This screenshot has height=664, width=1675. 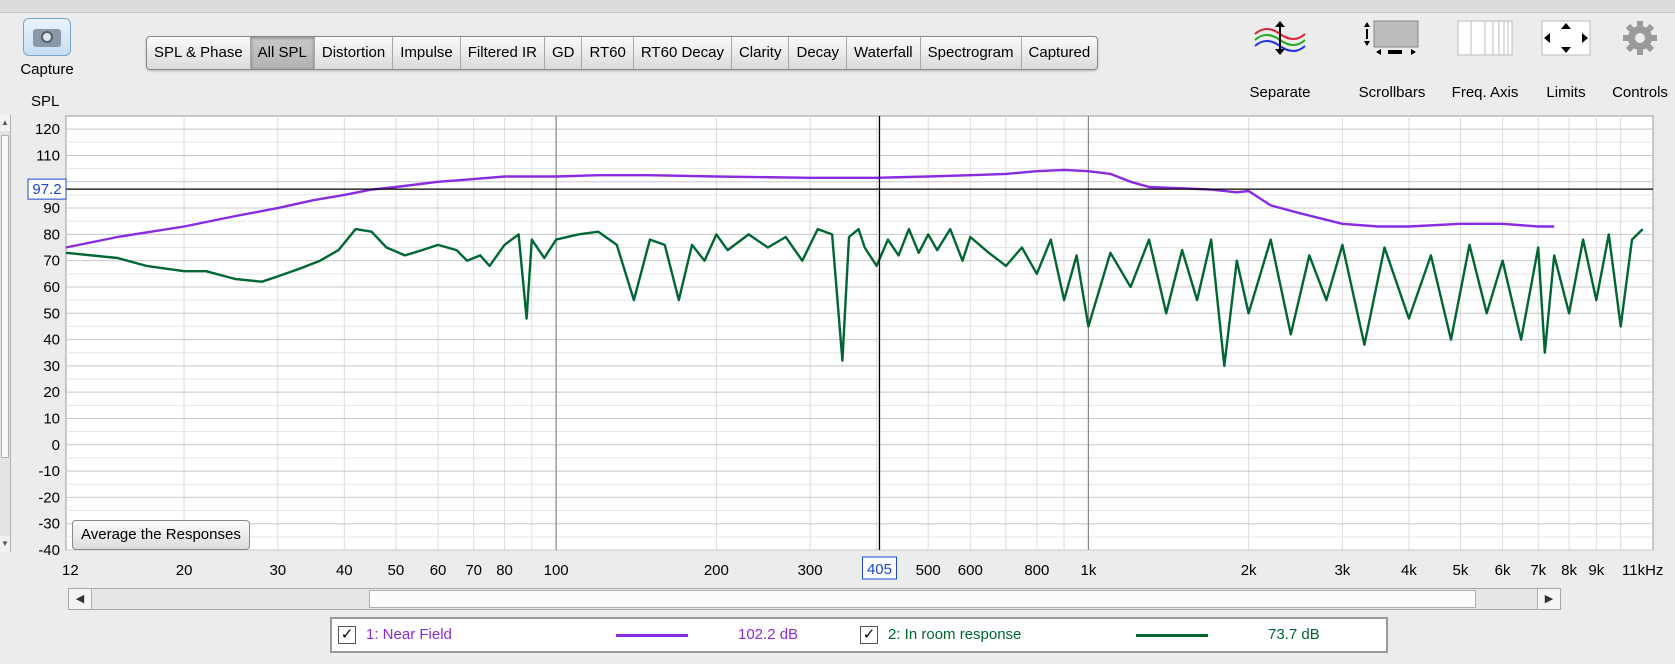 I want to click on y-tick-label: -30, so click(x=49, y=524).